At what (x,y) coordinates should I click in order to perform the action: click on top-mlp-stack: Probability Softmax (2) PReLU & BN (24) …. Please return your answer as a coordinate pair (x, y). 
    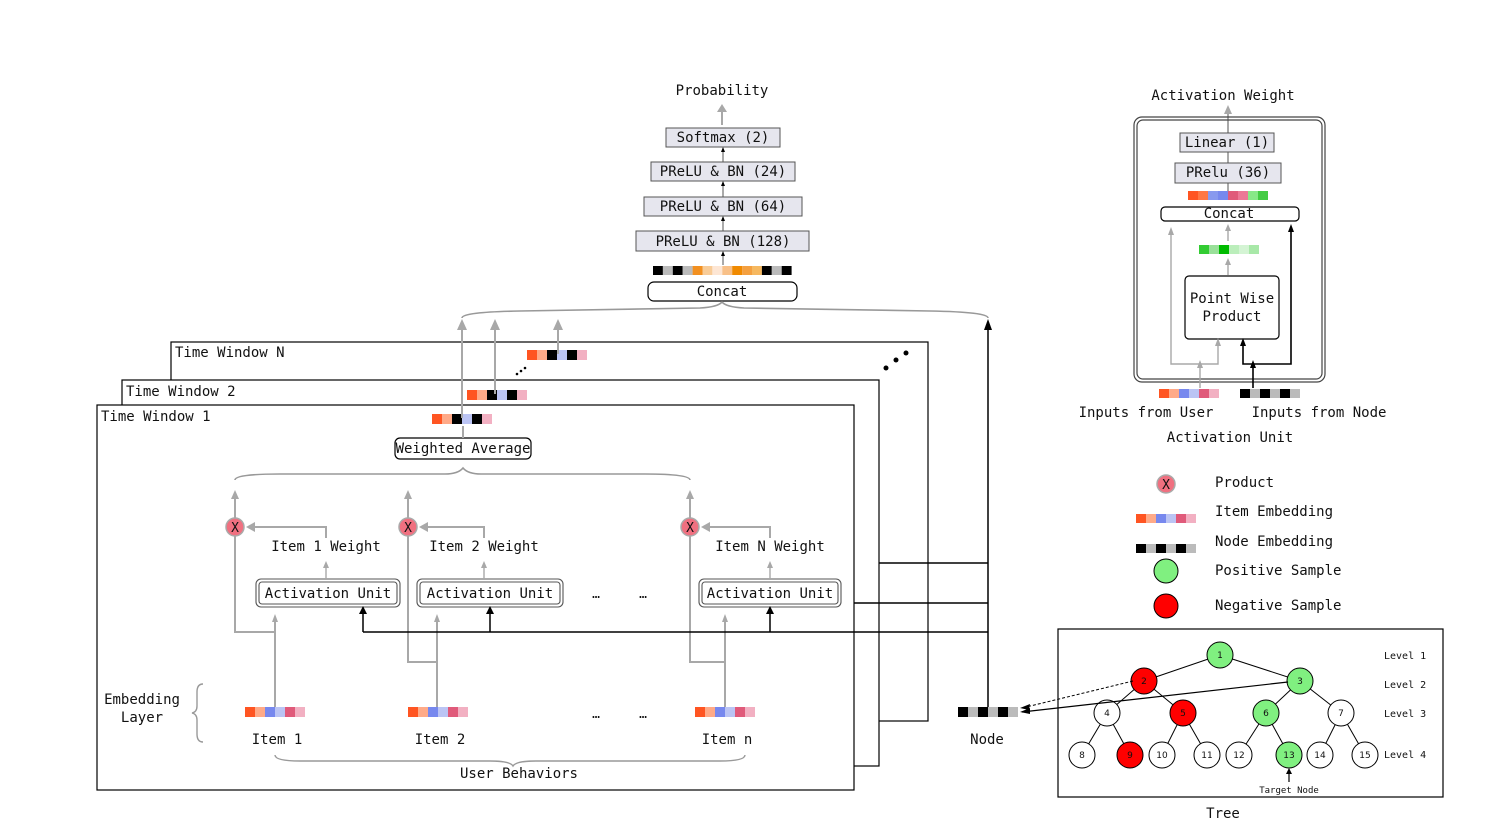
    Looking at the image, I should click on (725, 201).